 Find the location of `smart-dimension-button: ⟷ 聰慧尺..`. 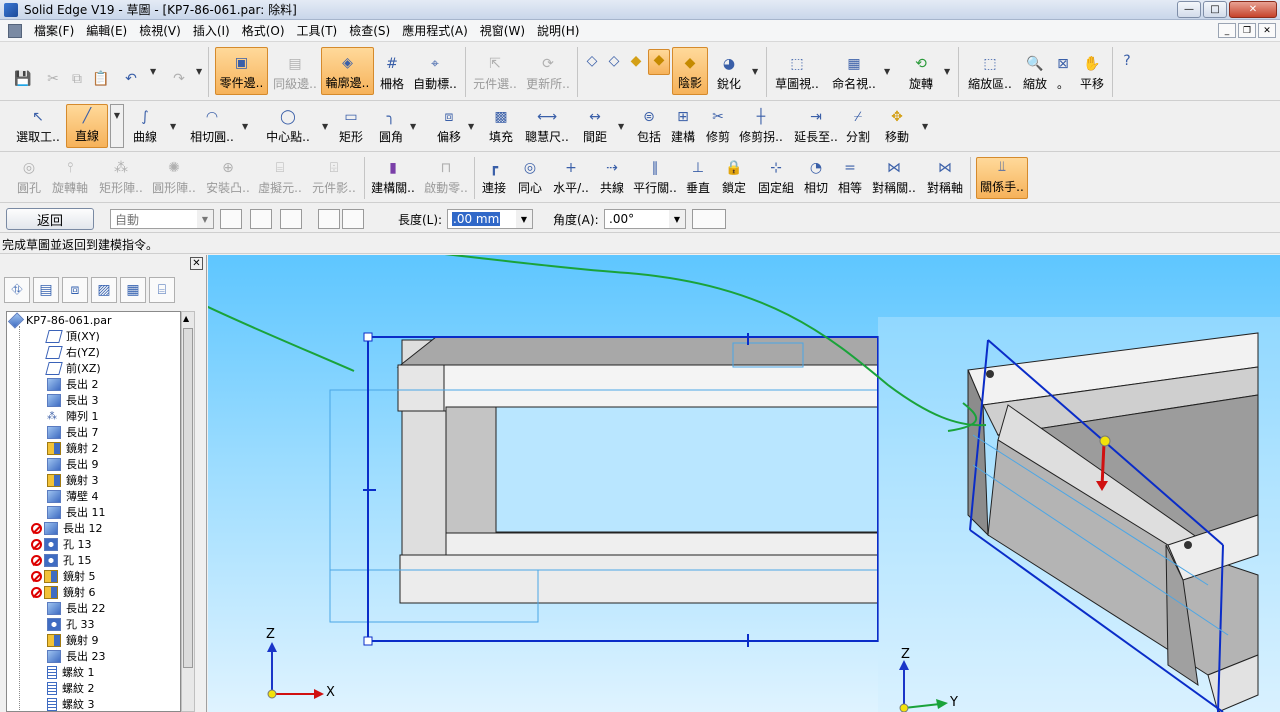

smart-dimension-button: ⟷ 聰慧尺.. is located at coordinates (547, 126).